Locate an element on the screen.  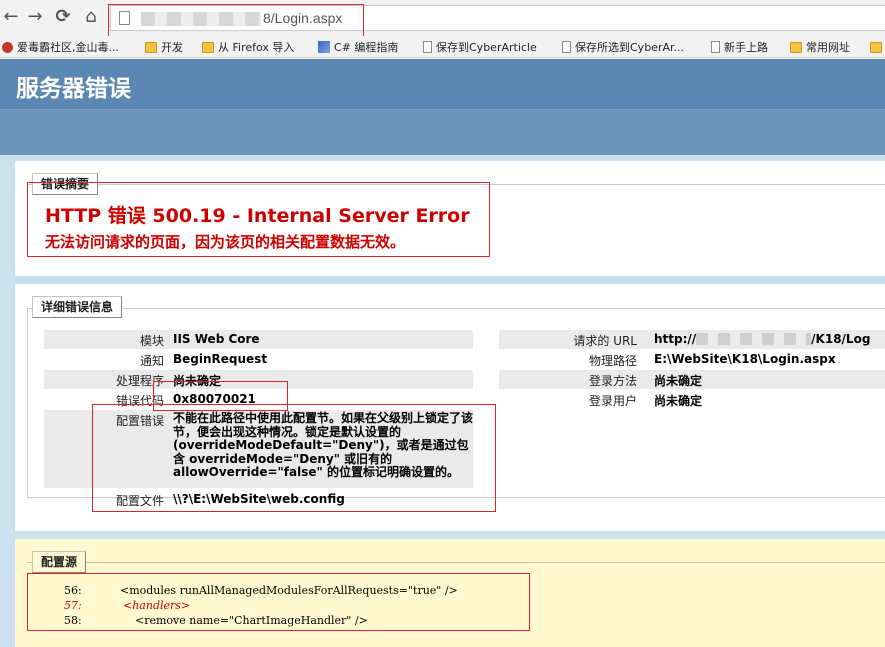
page-header: 服务器错误 is located at coordinates (442, 84).